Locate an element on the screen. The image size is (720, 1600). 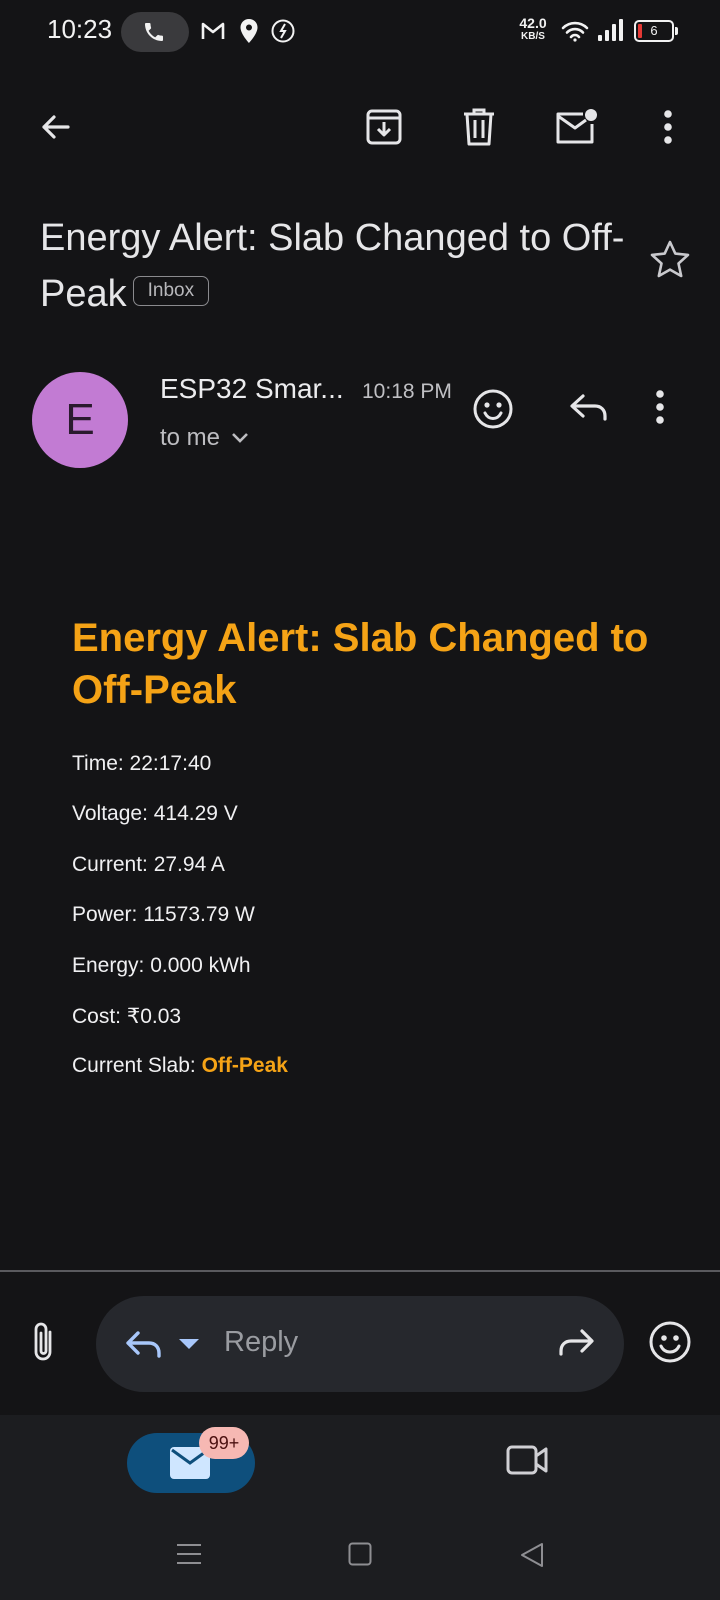
system-back-button is located at coordinates (532, 1555).